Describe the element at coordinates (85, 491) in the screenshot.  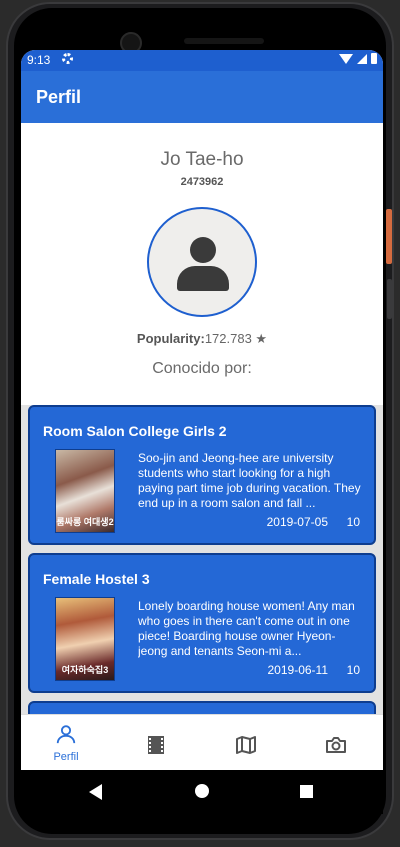
I see `movie-poster: 룸싸롱 여대생2` at that location.